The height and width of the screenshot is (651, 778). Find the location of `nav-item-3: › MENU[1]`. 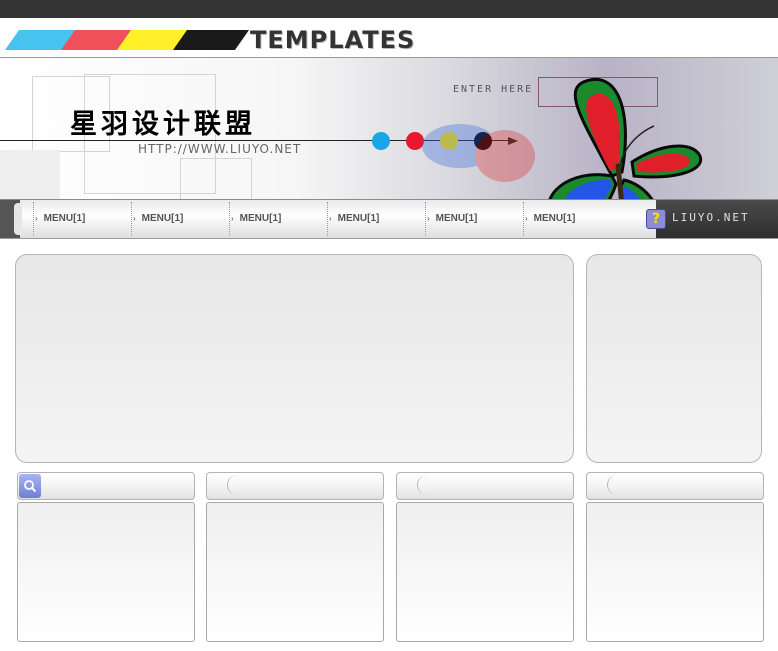

nav-item-3: › MENU[1] is located at coordinates (256, 219).